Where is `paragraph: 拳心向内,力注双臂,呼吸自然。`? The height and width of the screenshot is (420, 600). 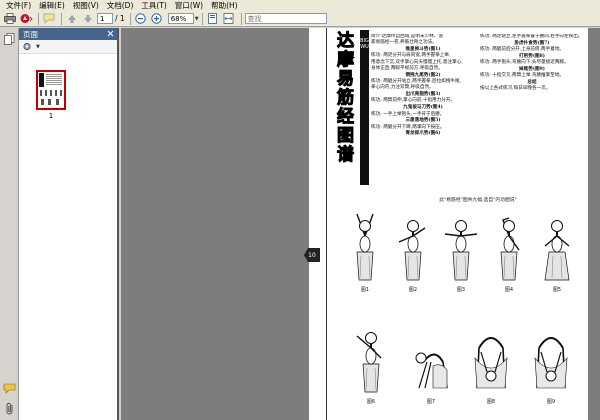
paragraph: 拳心向内,力注双臂,呼吸自然。 is located at coordinates (402, 88).